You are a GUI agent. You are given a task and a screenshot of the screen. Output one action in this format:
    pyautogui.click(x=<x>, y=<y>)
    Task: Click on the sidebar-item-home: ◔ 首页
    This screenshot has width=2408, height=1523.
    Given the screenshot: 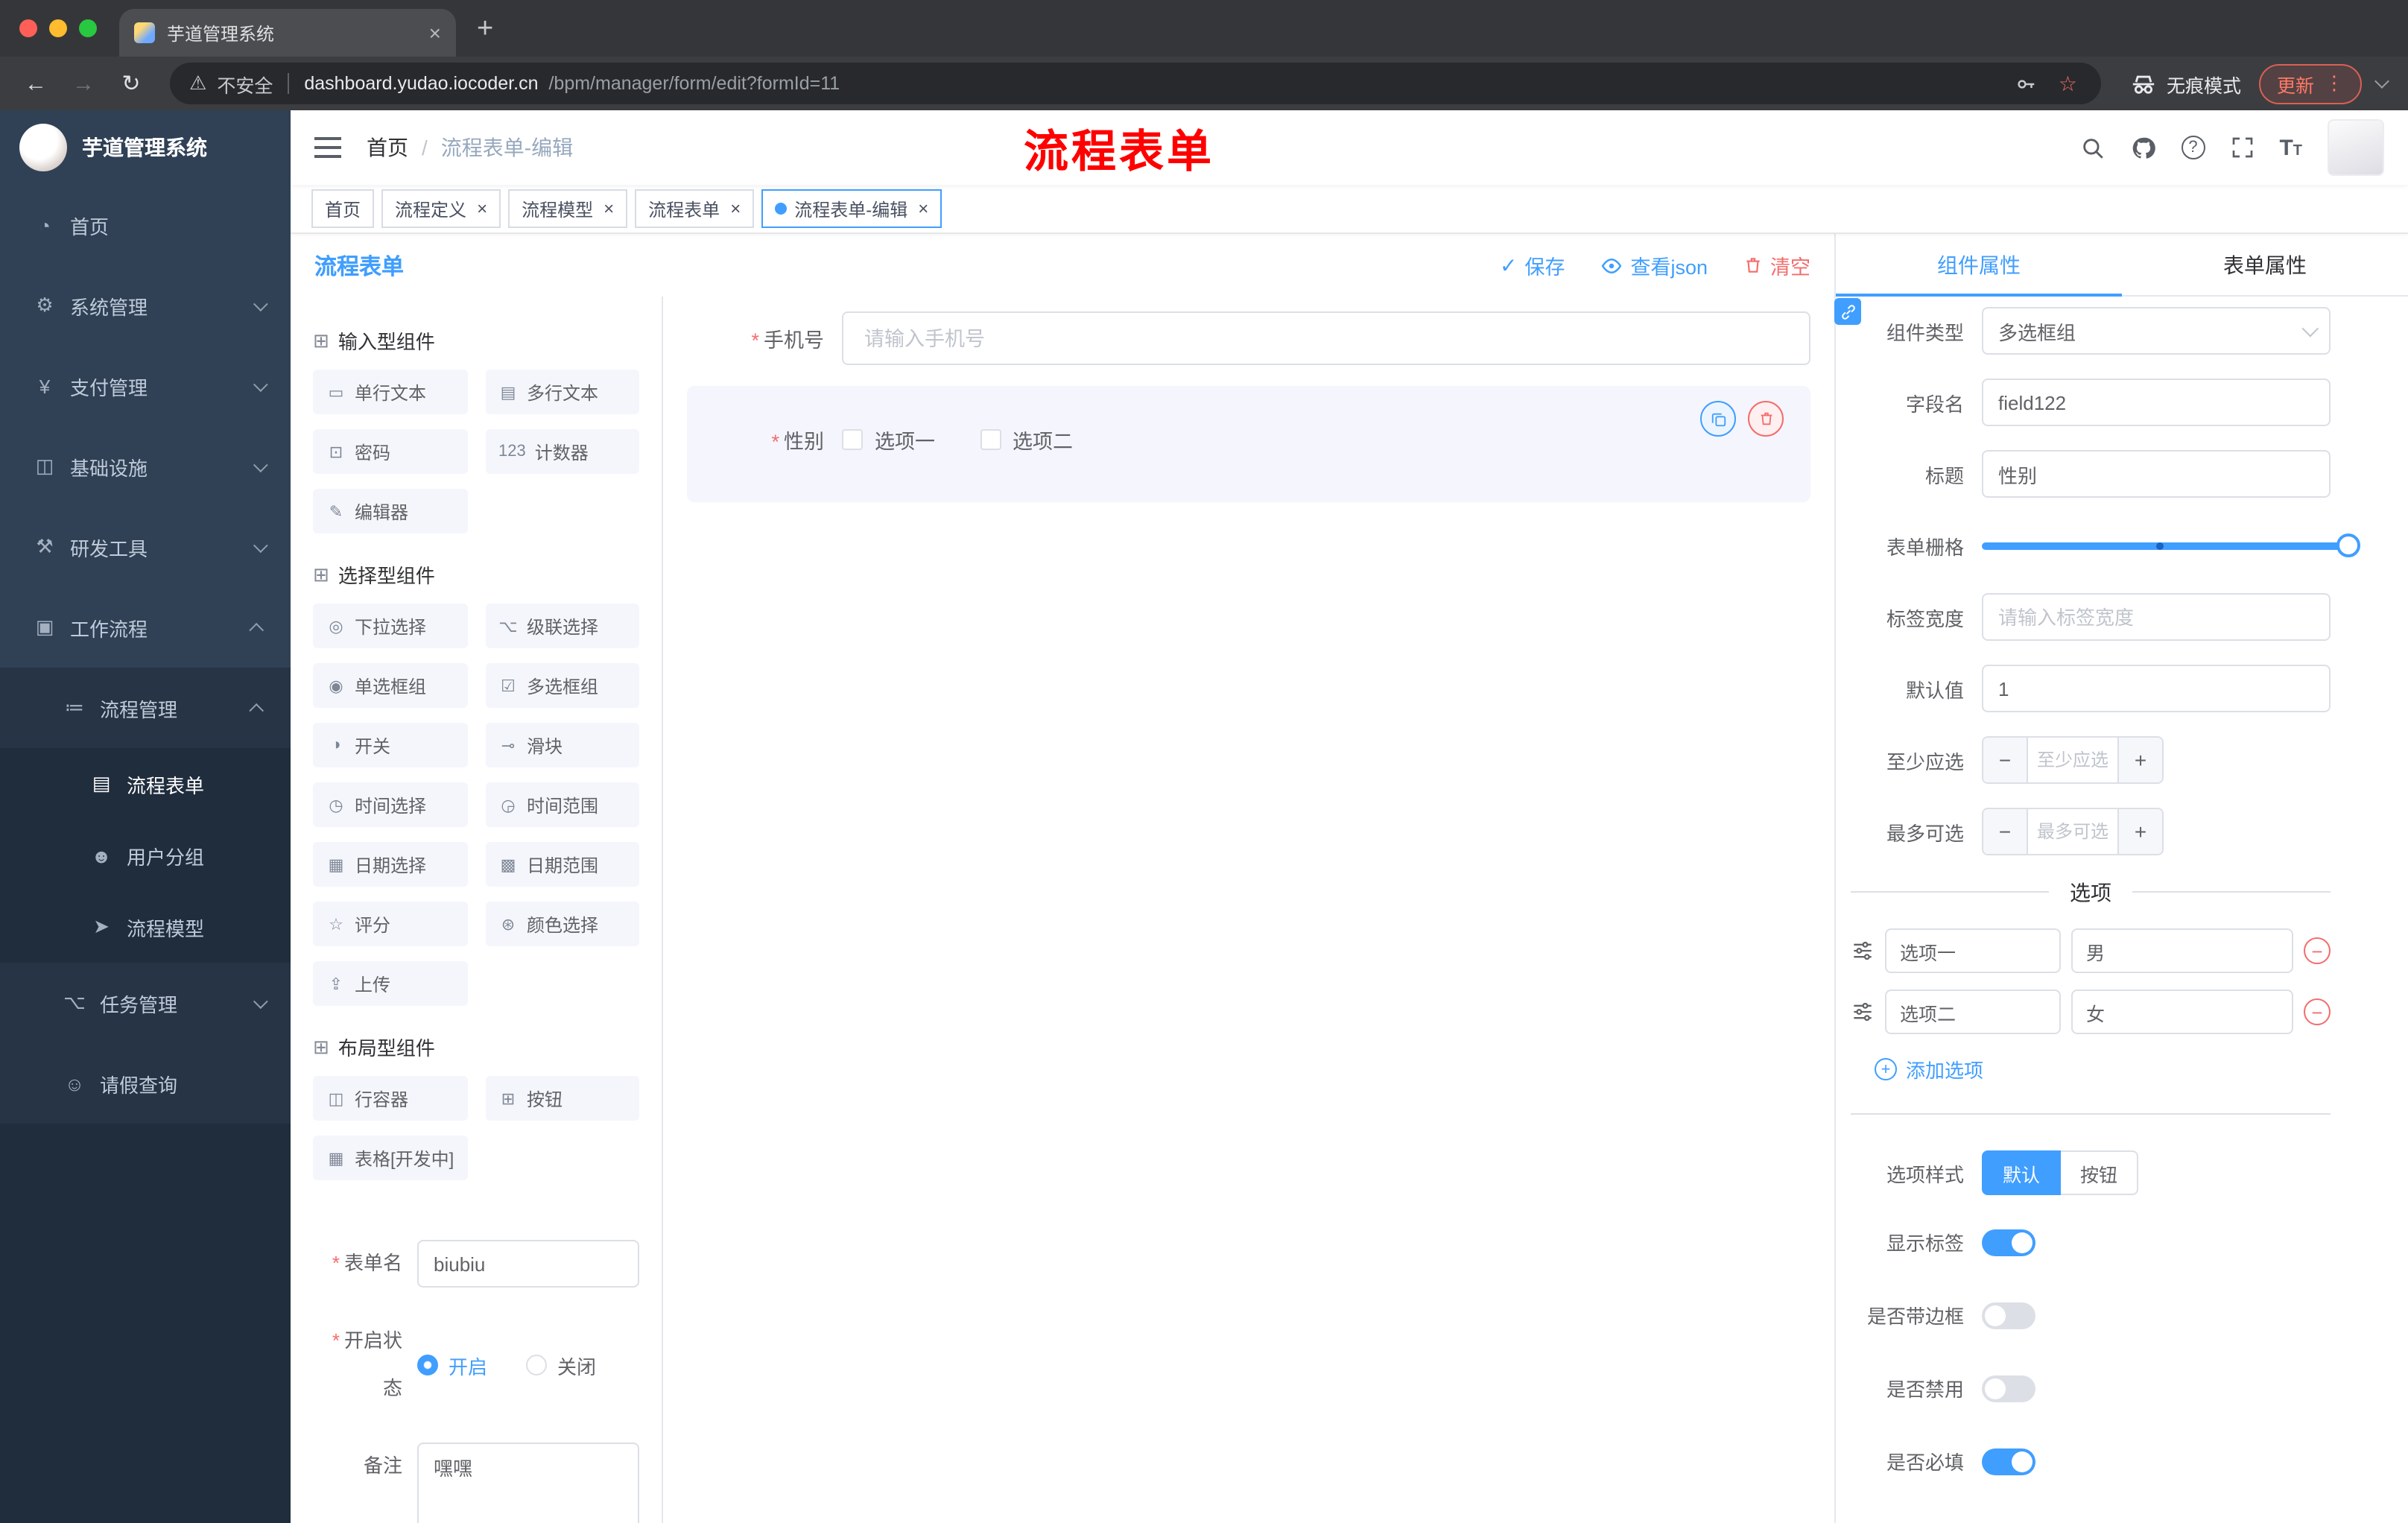 What is the action you would take?
    pyautogui.click(x=145, y=225)
    